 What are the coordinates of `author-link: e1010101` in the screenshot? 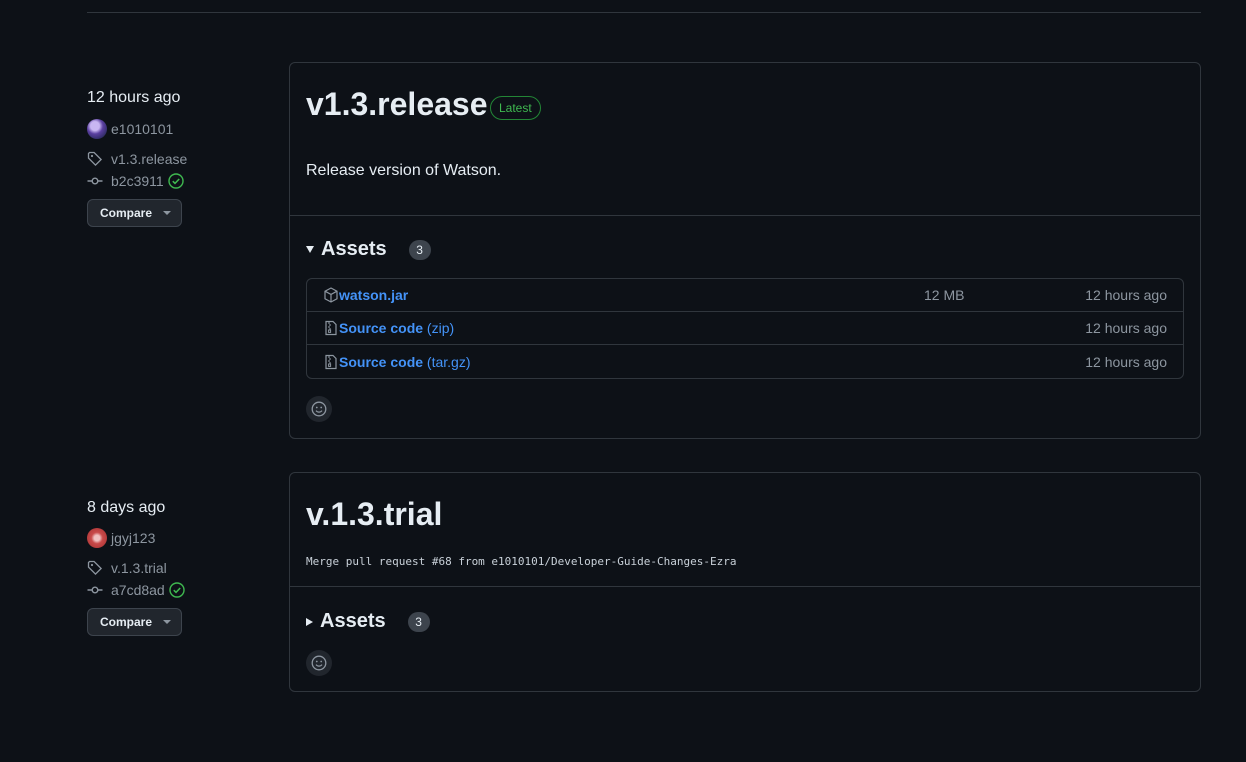 It's located at (130, 129).